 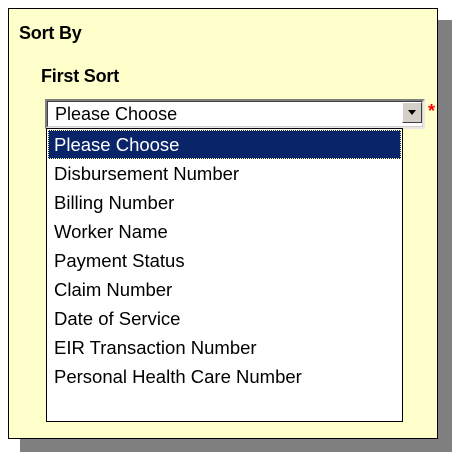 I want to click on dropdown-option: Billing Number, so click(x=224, y=202).